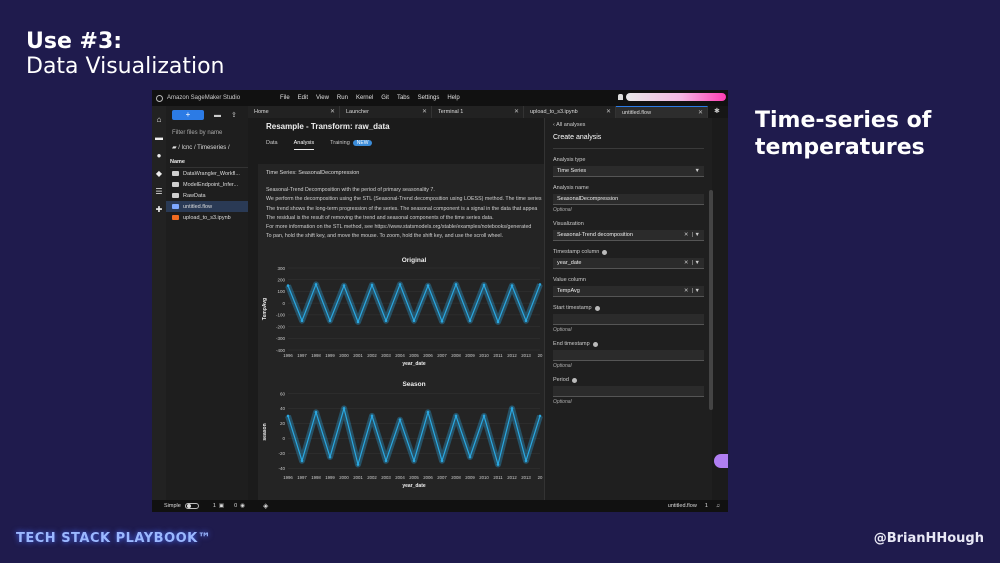 The width and height of the screenshot is (1000, 563). What do you see at coordinates (265, 309) in the screenshot?
I see `y-axis-label: TempAvg` at bounding box center [265, 309].